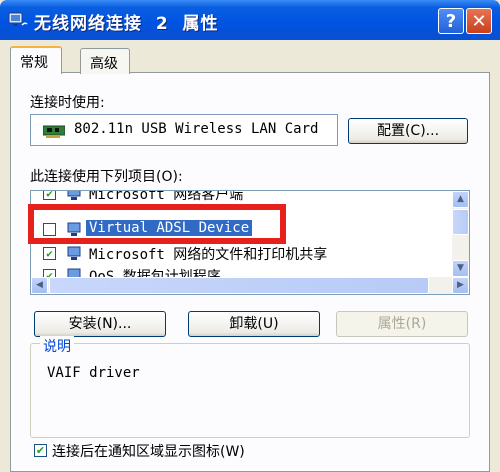 The image size is (500, 472). Describe the element at coordinates (74, 195) in the screenshot. I see `network-client-icon` at that location.